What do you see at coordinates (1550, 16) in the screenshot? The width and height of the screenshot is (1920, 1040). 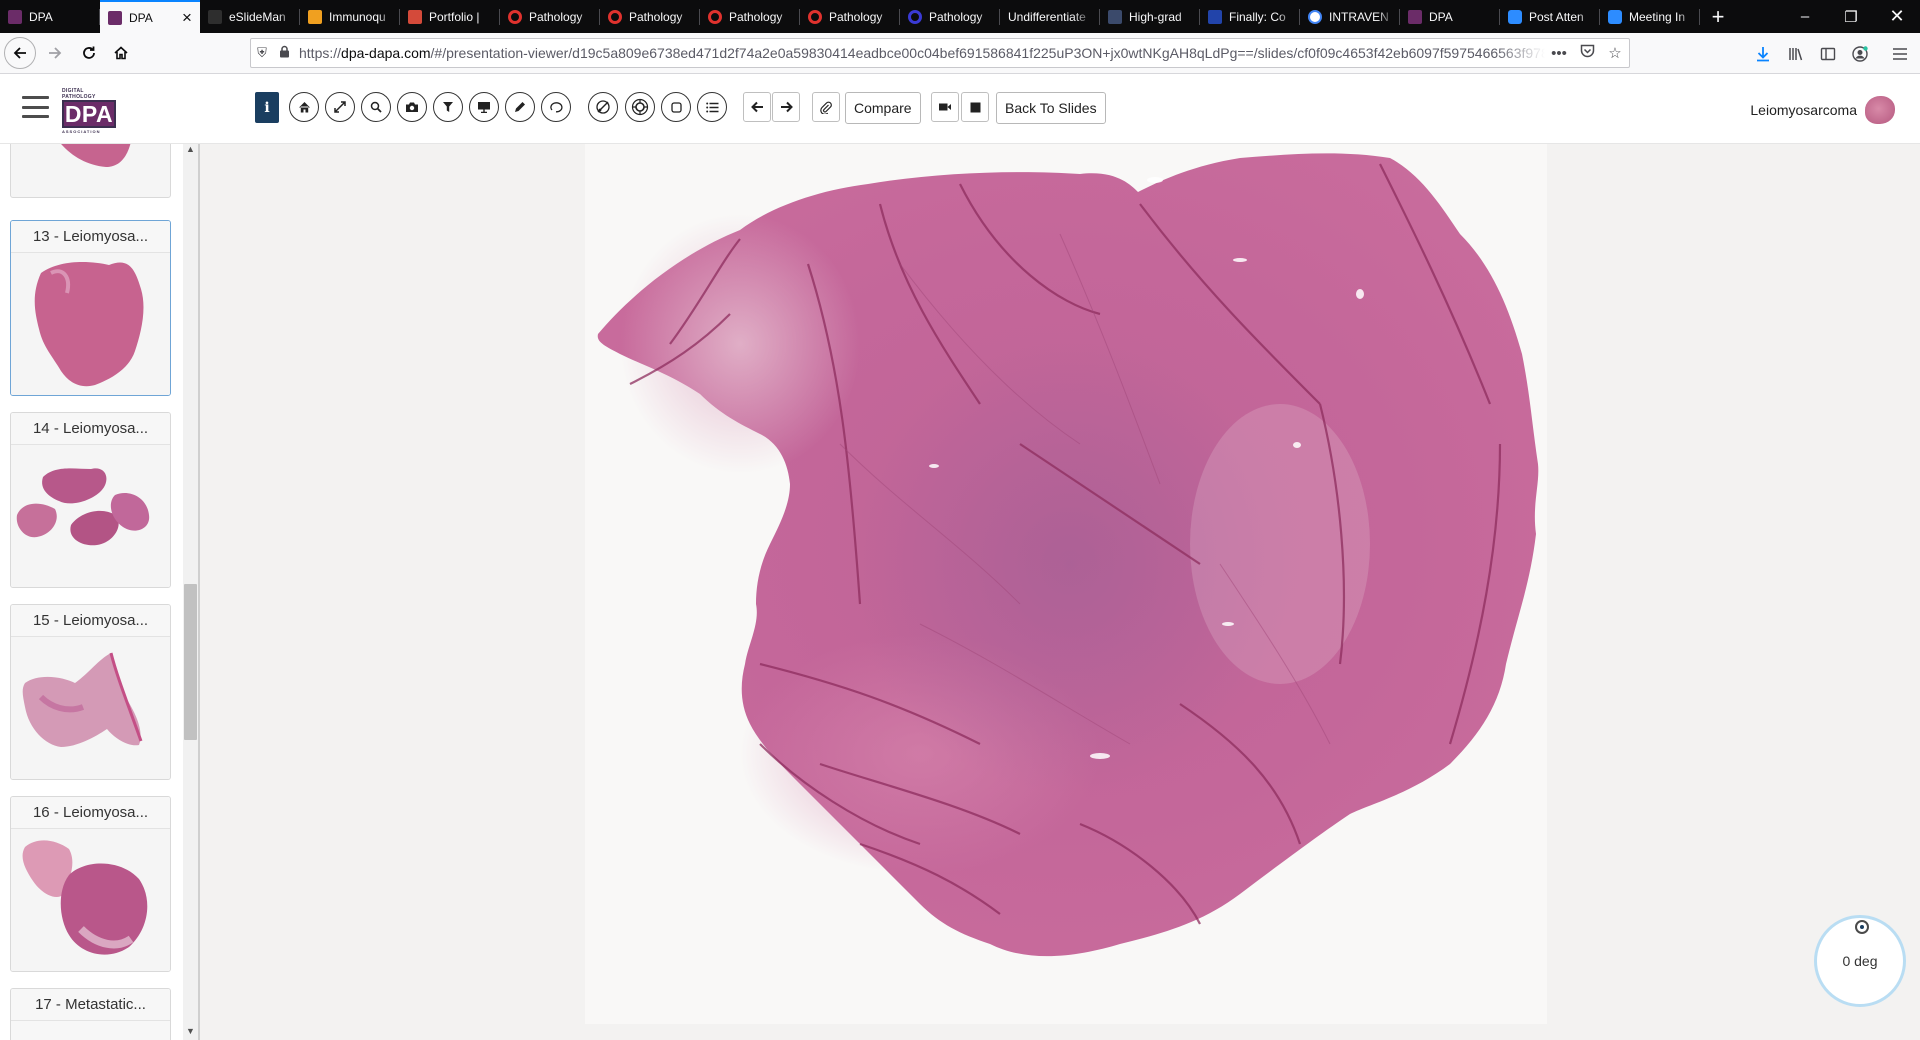 I see `browser-tab: Post Atten` at bounding box center [1550, 16].